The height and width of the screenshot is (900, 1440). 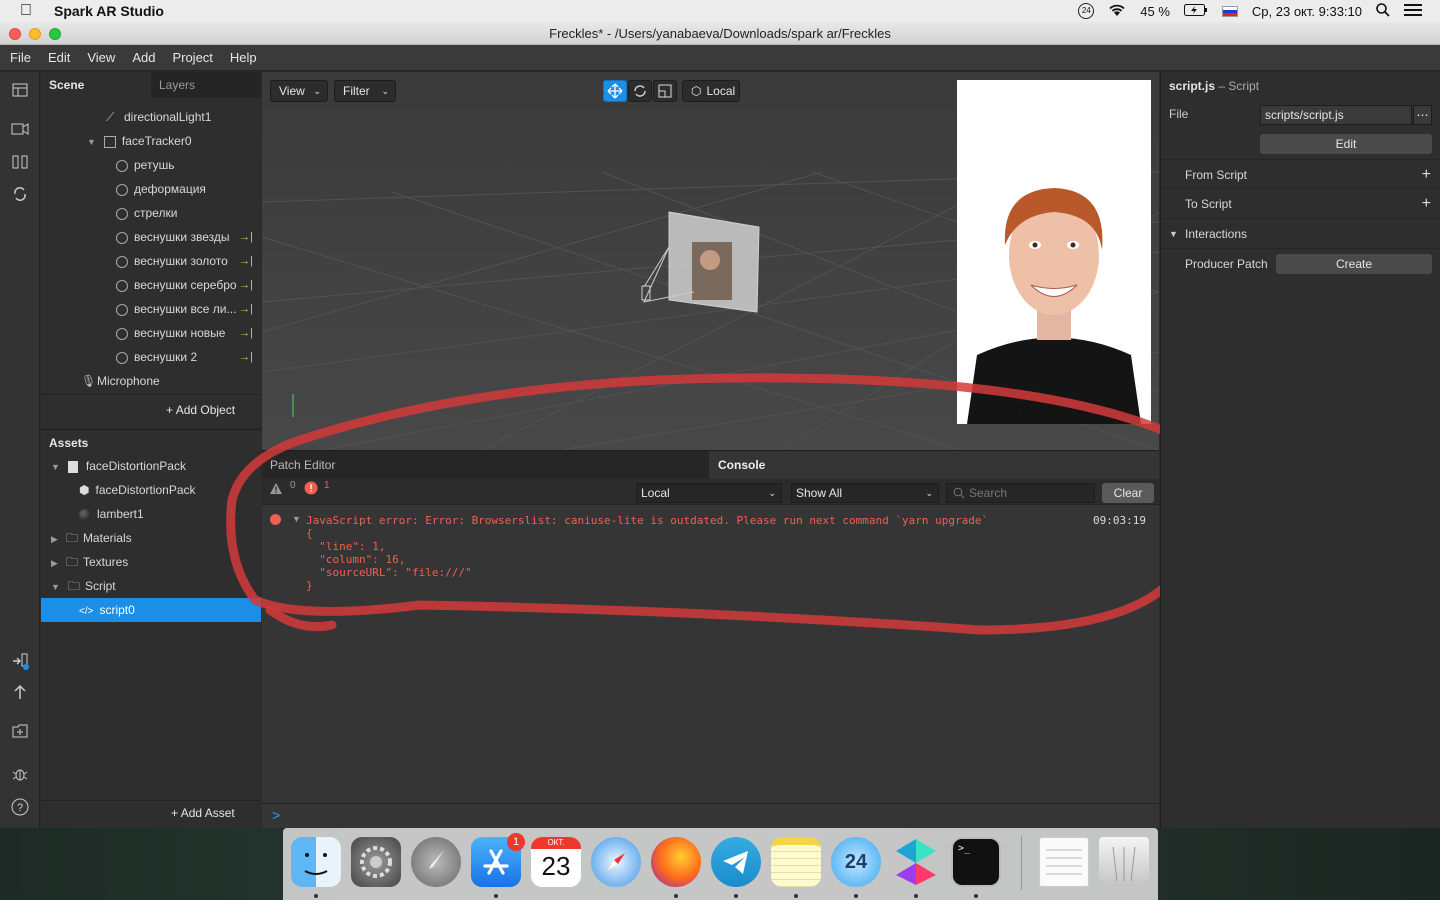 I want to click on finder-icon, so click(x=316, y=862).